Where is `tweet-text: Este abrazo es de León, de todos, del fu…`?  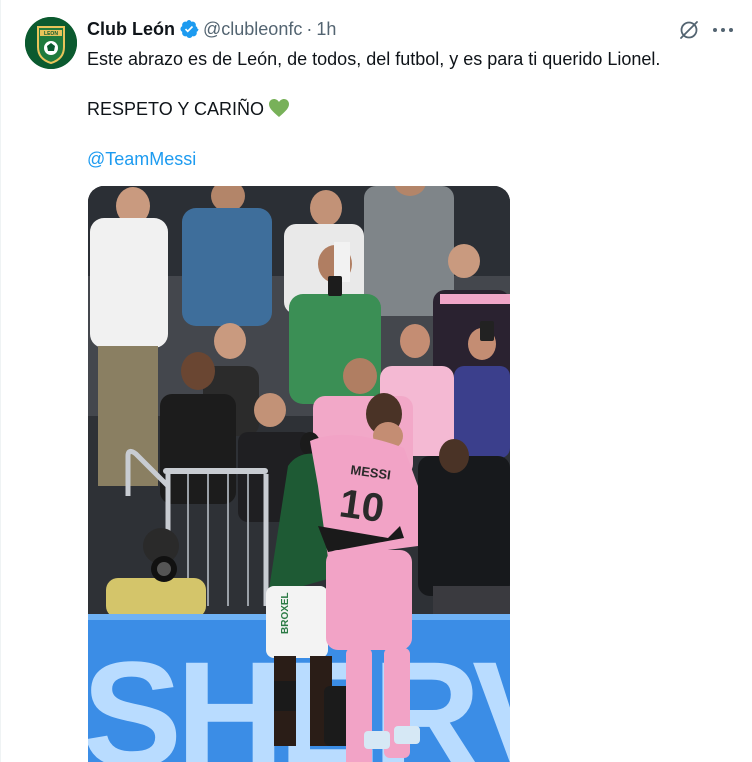 tweet-text: Este abrazo es de León, de todos, del fu… is located at coordinates (407, 109).